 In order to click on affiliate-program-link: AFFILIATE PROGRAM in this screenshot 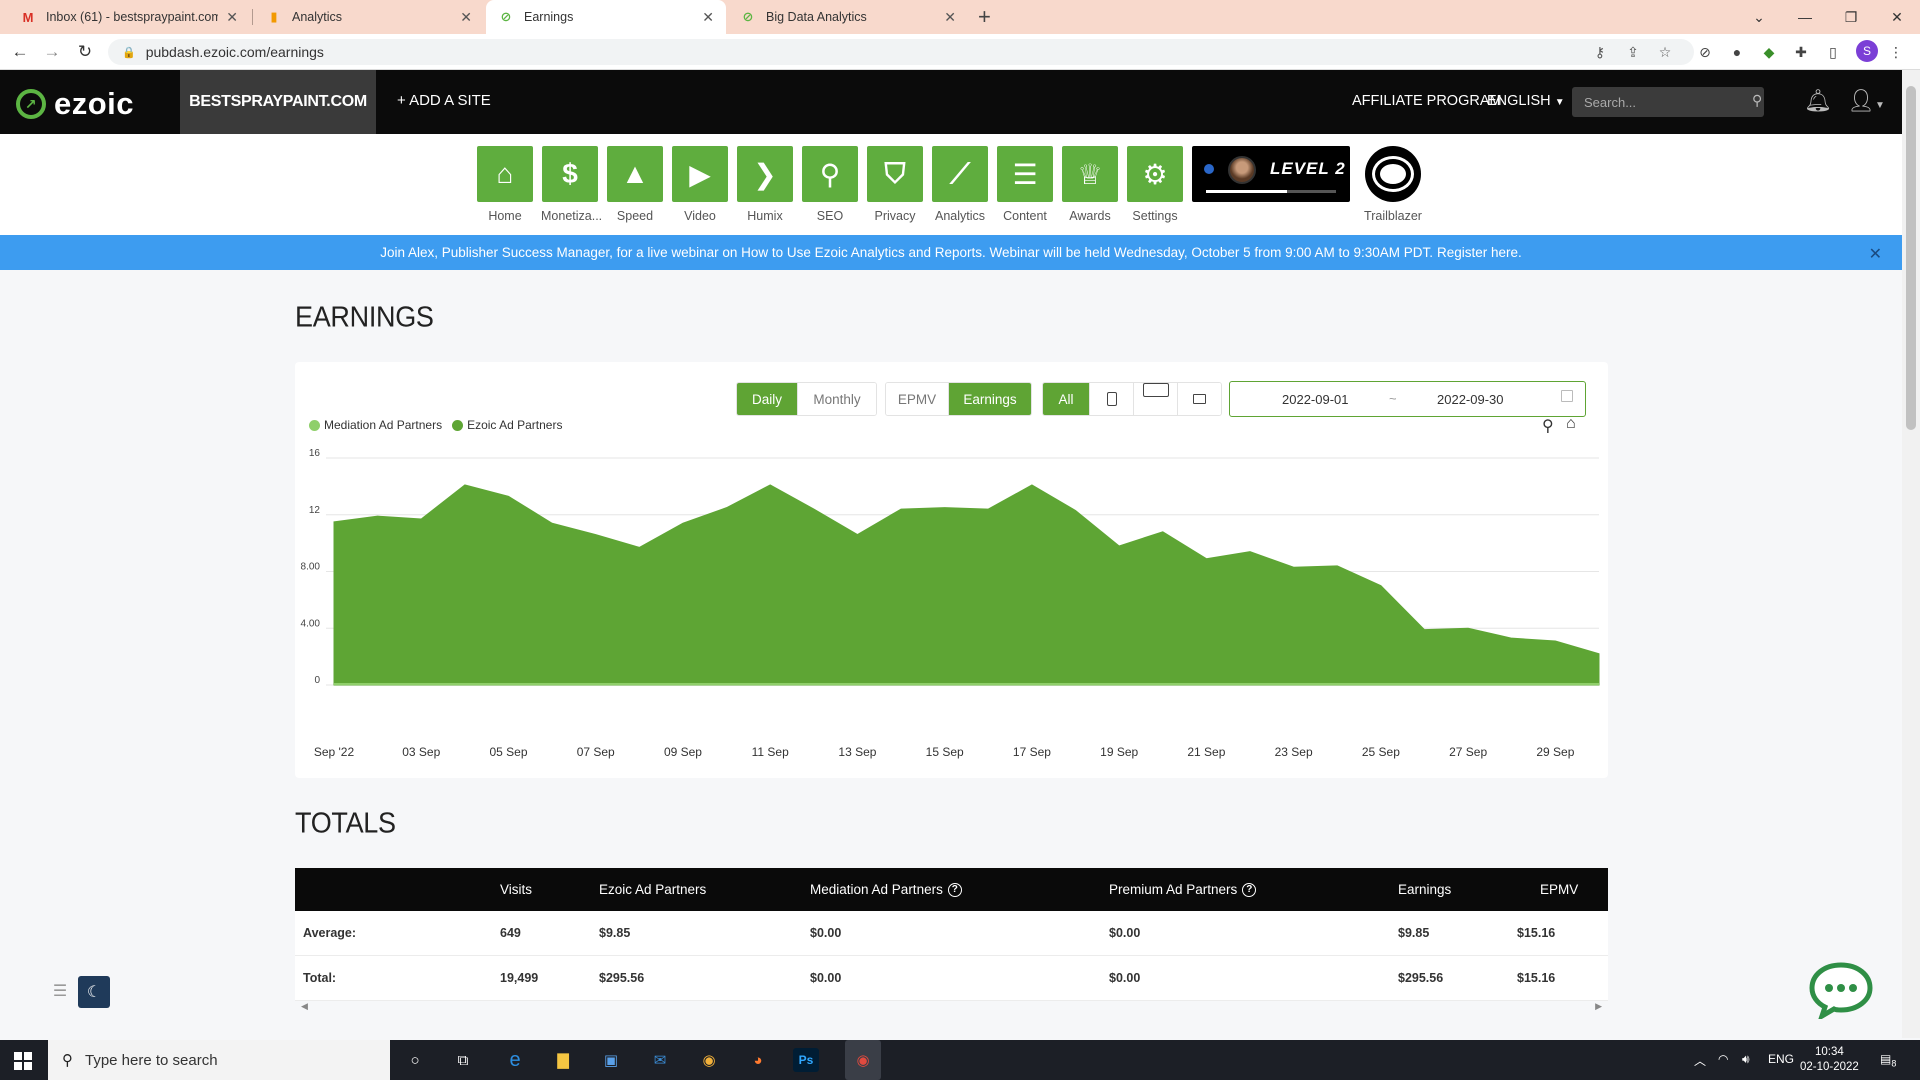, I will do `click(1427, 101)`.